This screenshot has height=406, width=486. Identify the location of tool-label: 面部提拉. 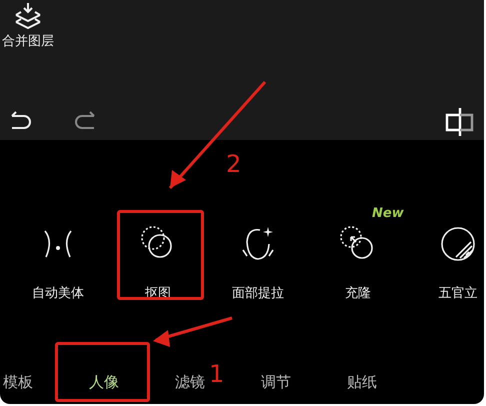
(258, 293).